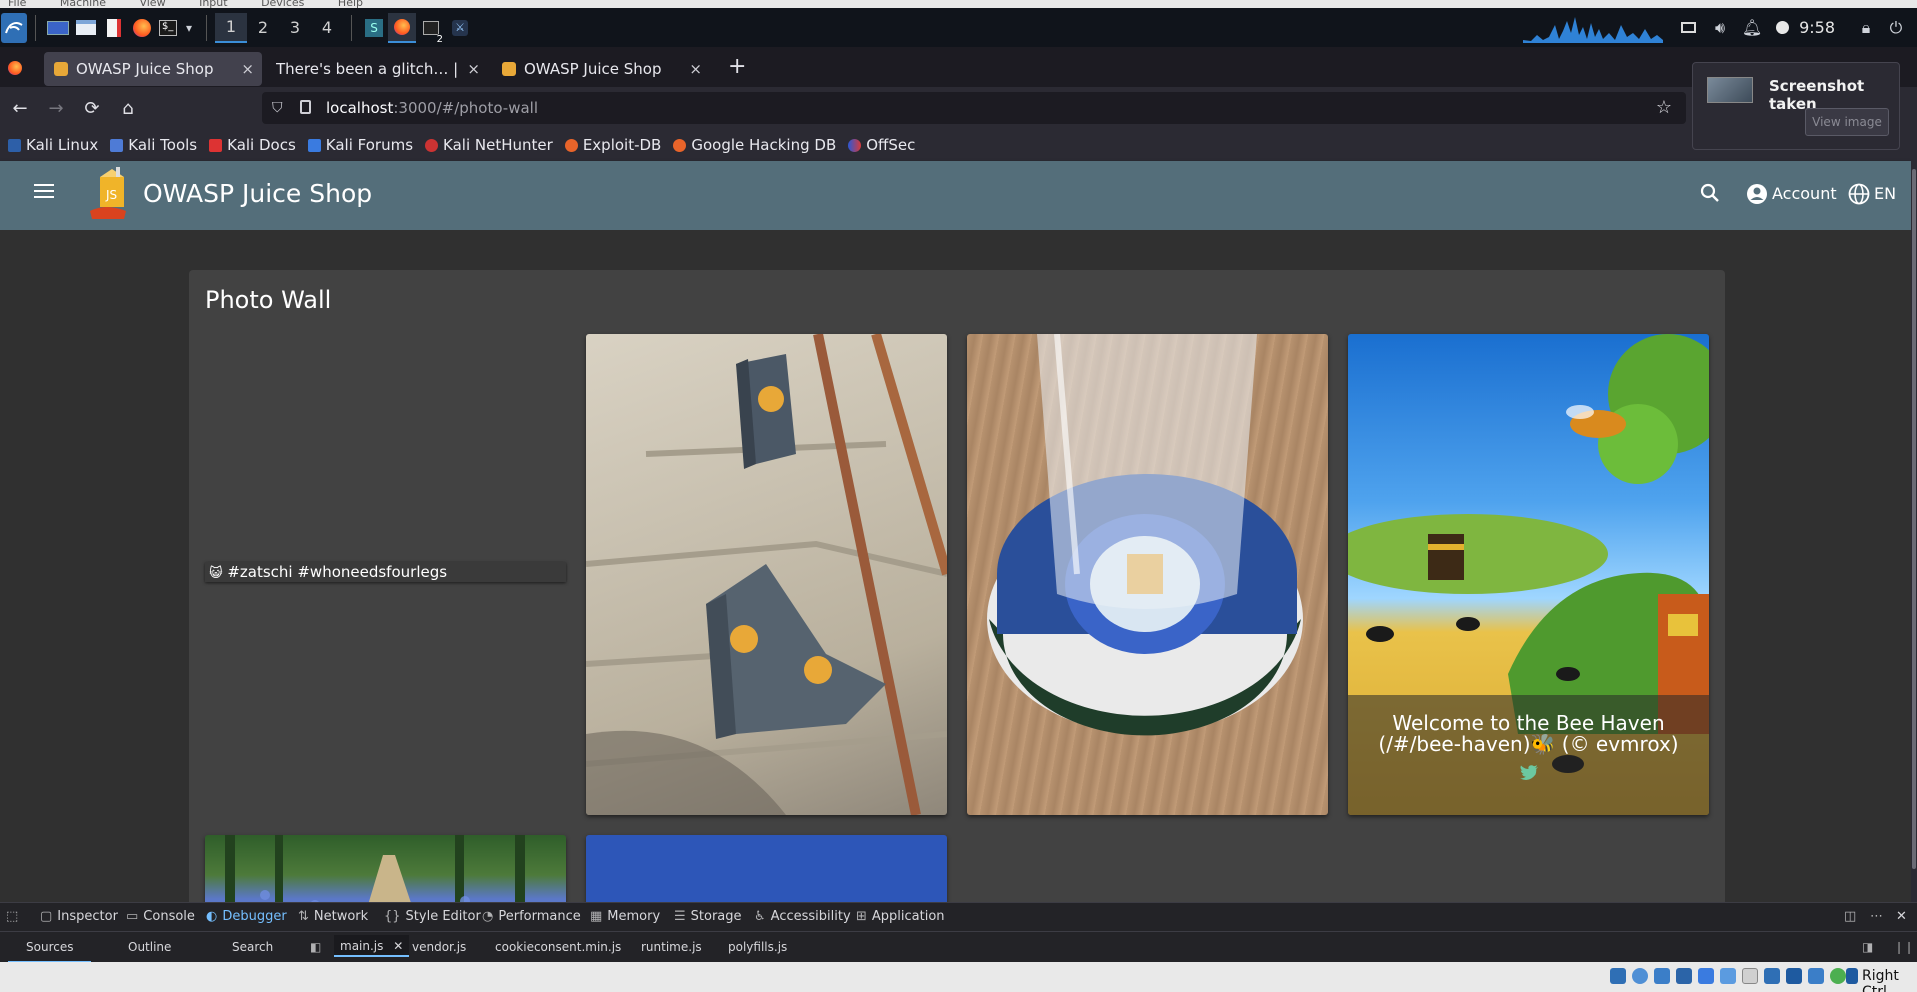 This screenshot has width=1917, height=992. I want to click on workspace-2: 2, so click(263, 28).